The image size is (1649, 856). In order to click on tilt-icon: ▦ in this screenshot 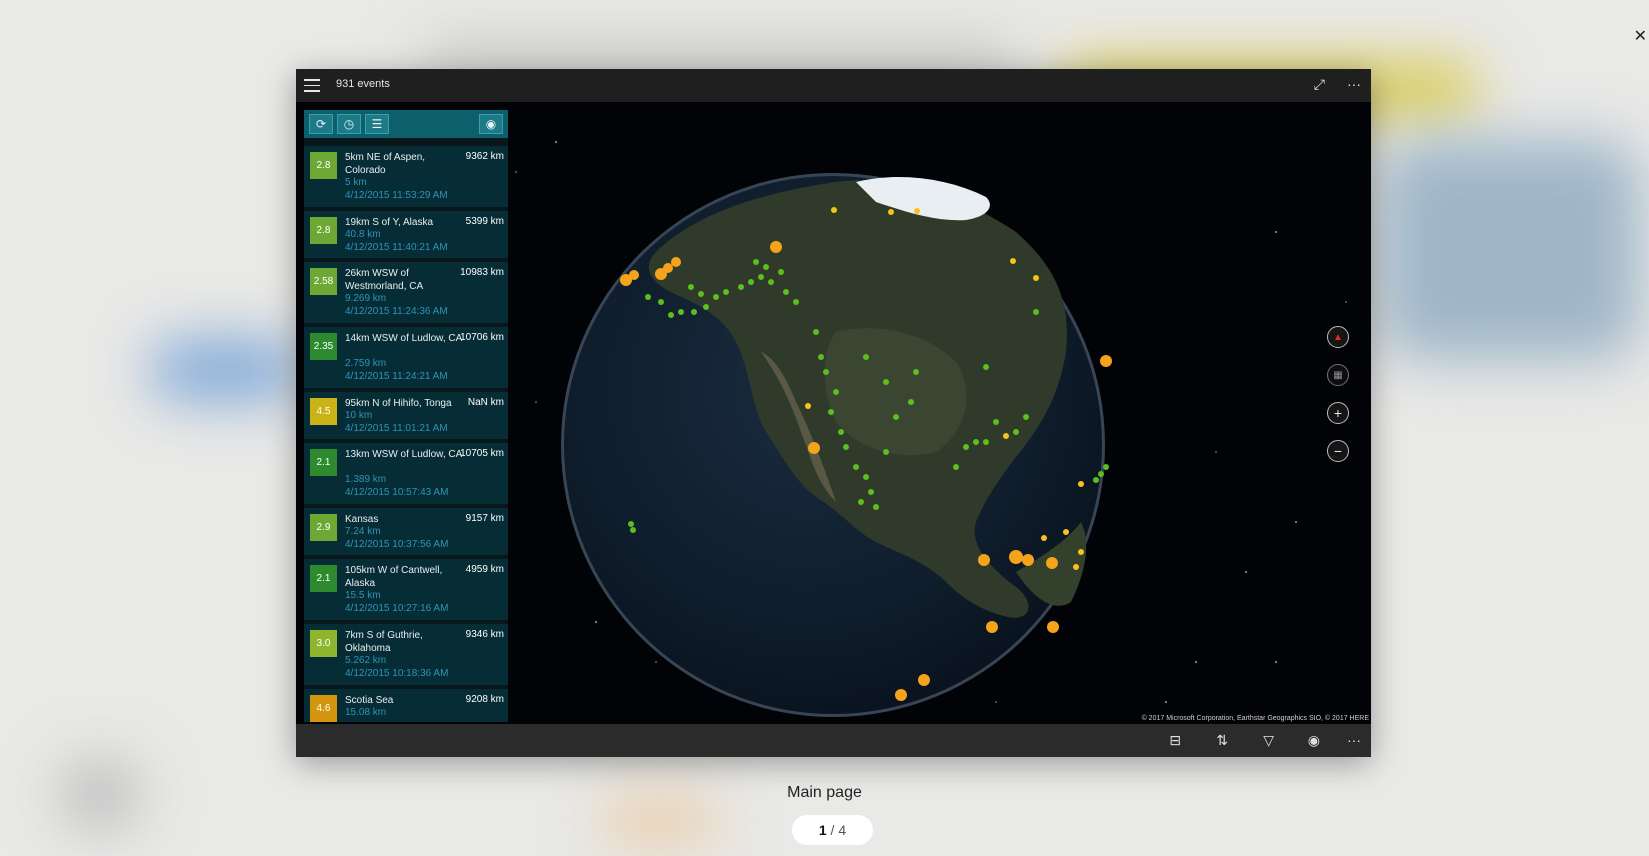, I will do `click(1338, 375)`.